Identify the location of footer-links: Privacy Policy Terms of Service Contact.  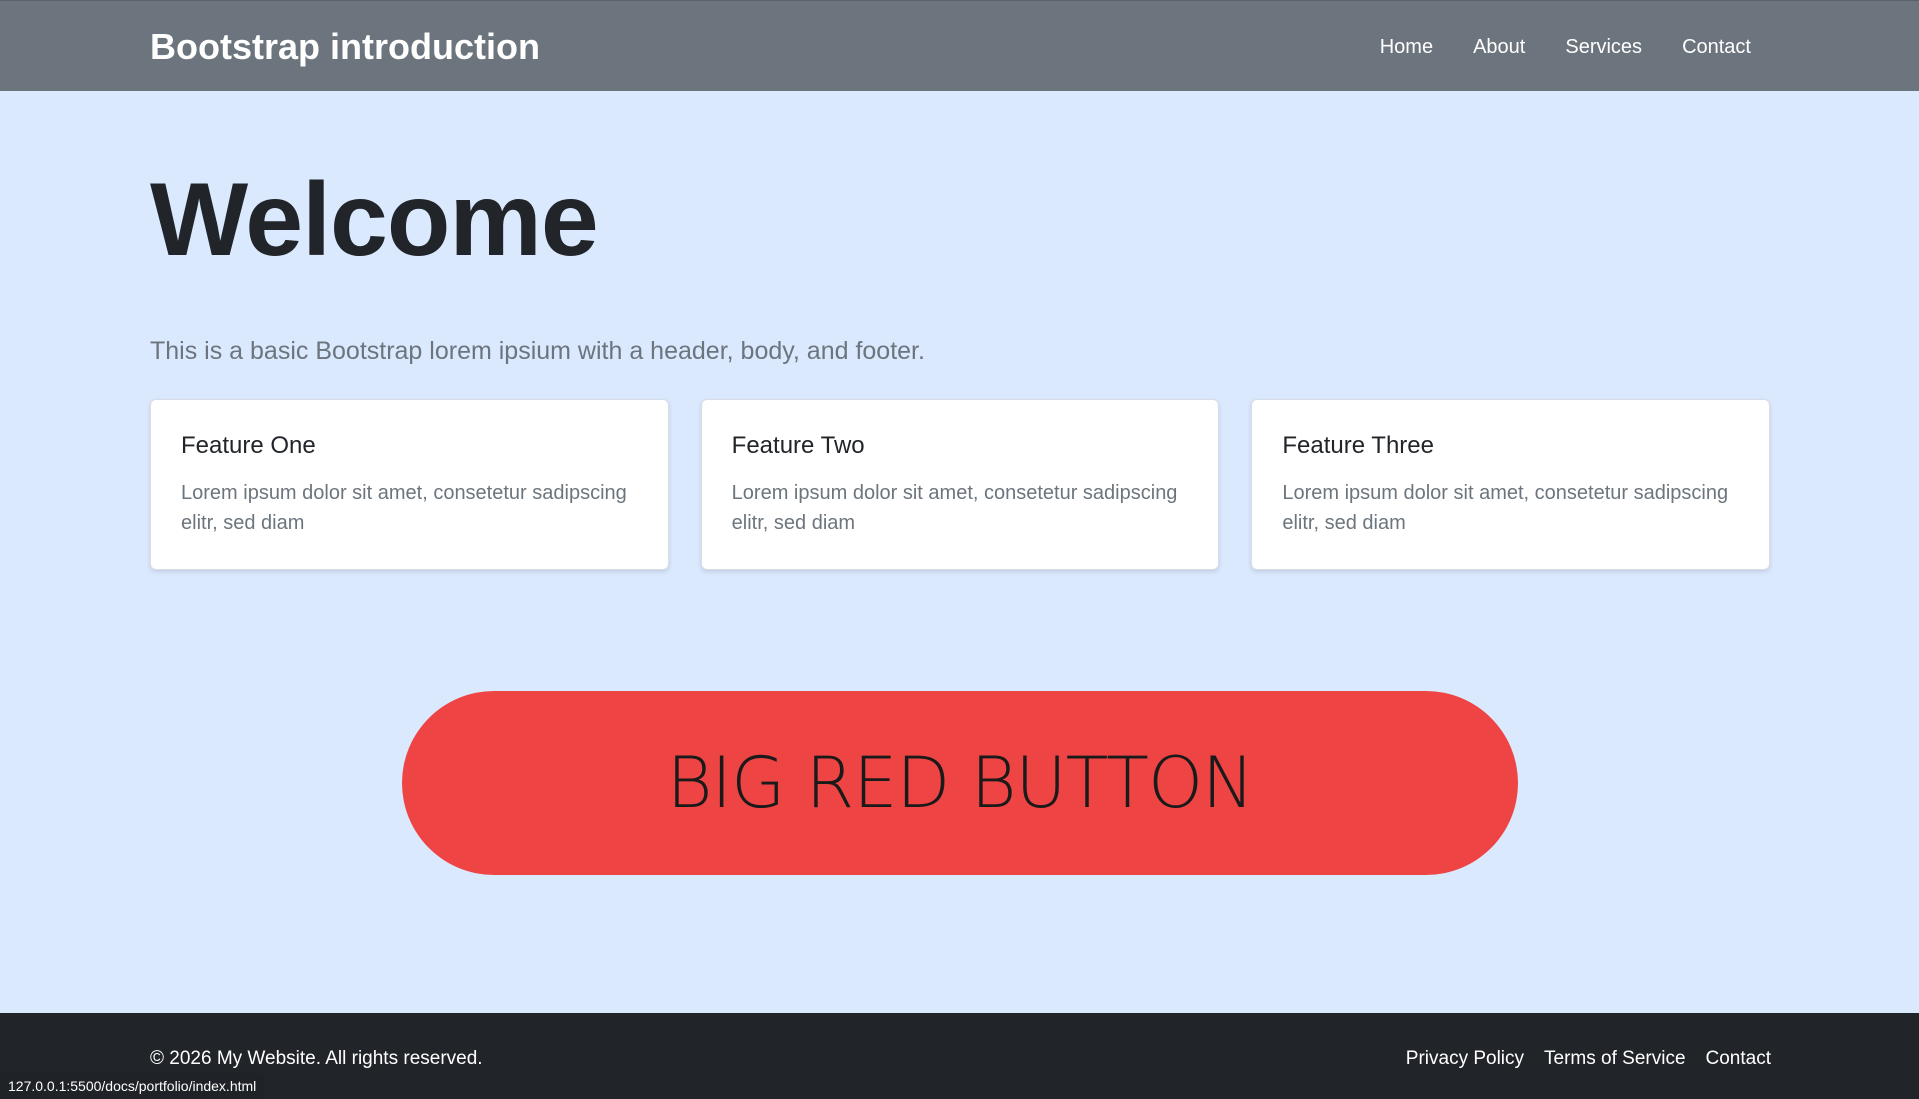
(1588, 1059).